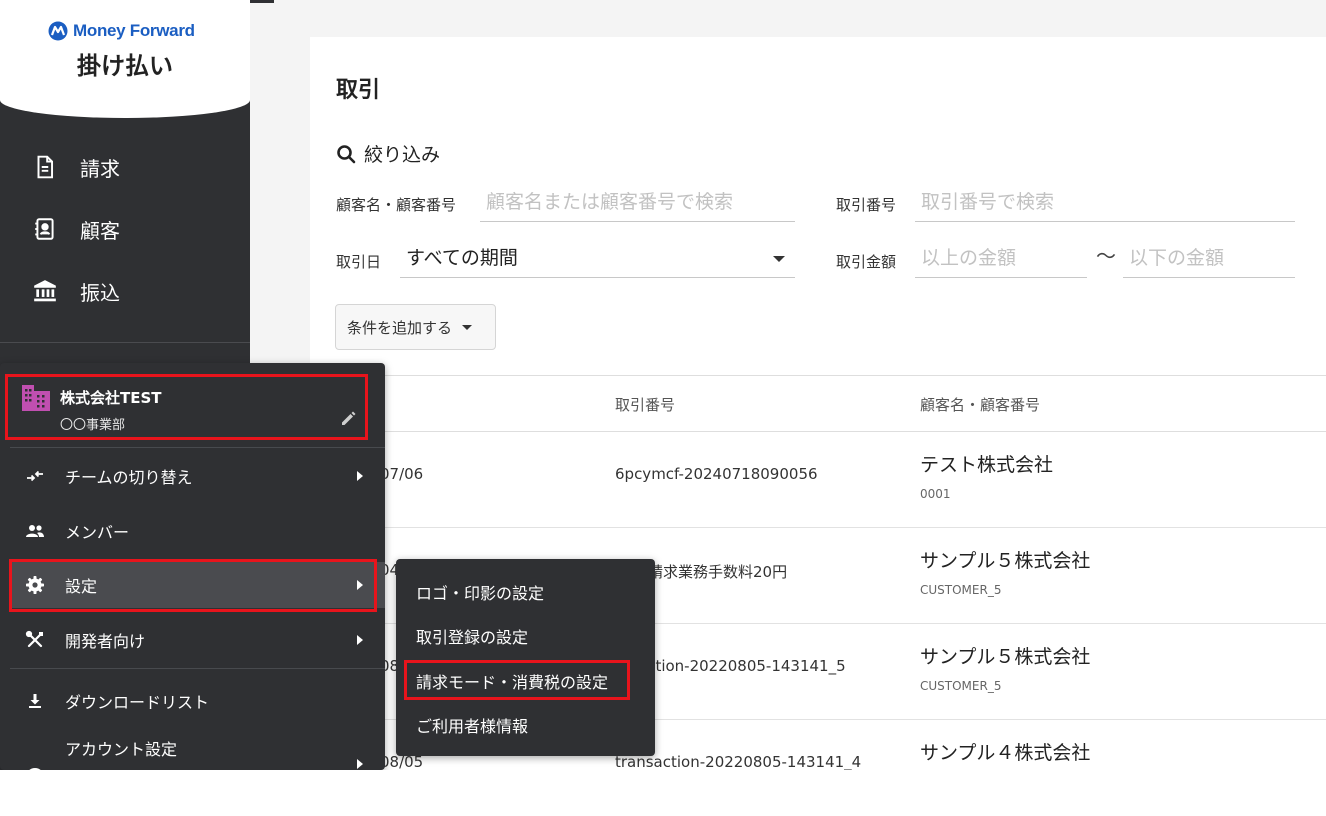  Describe the element at coordinates (100, 168) in the screenshot. I see `sidebar-item-label: 請求` at that location.